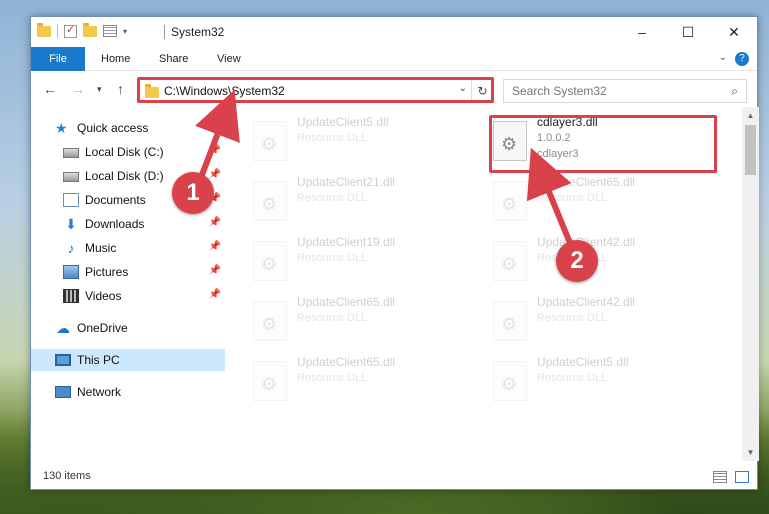 This screenshot has width=769, height=514. What do you see at coordinates (71, 153) in the screenshot?
I see `disk-icon` at bounding box center [71, 153].